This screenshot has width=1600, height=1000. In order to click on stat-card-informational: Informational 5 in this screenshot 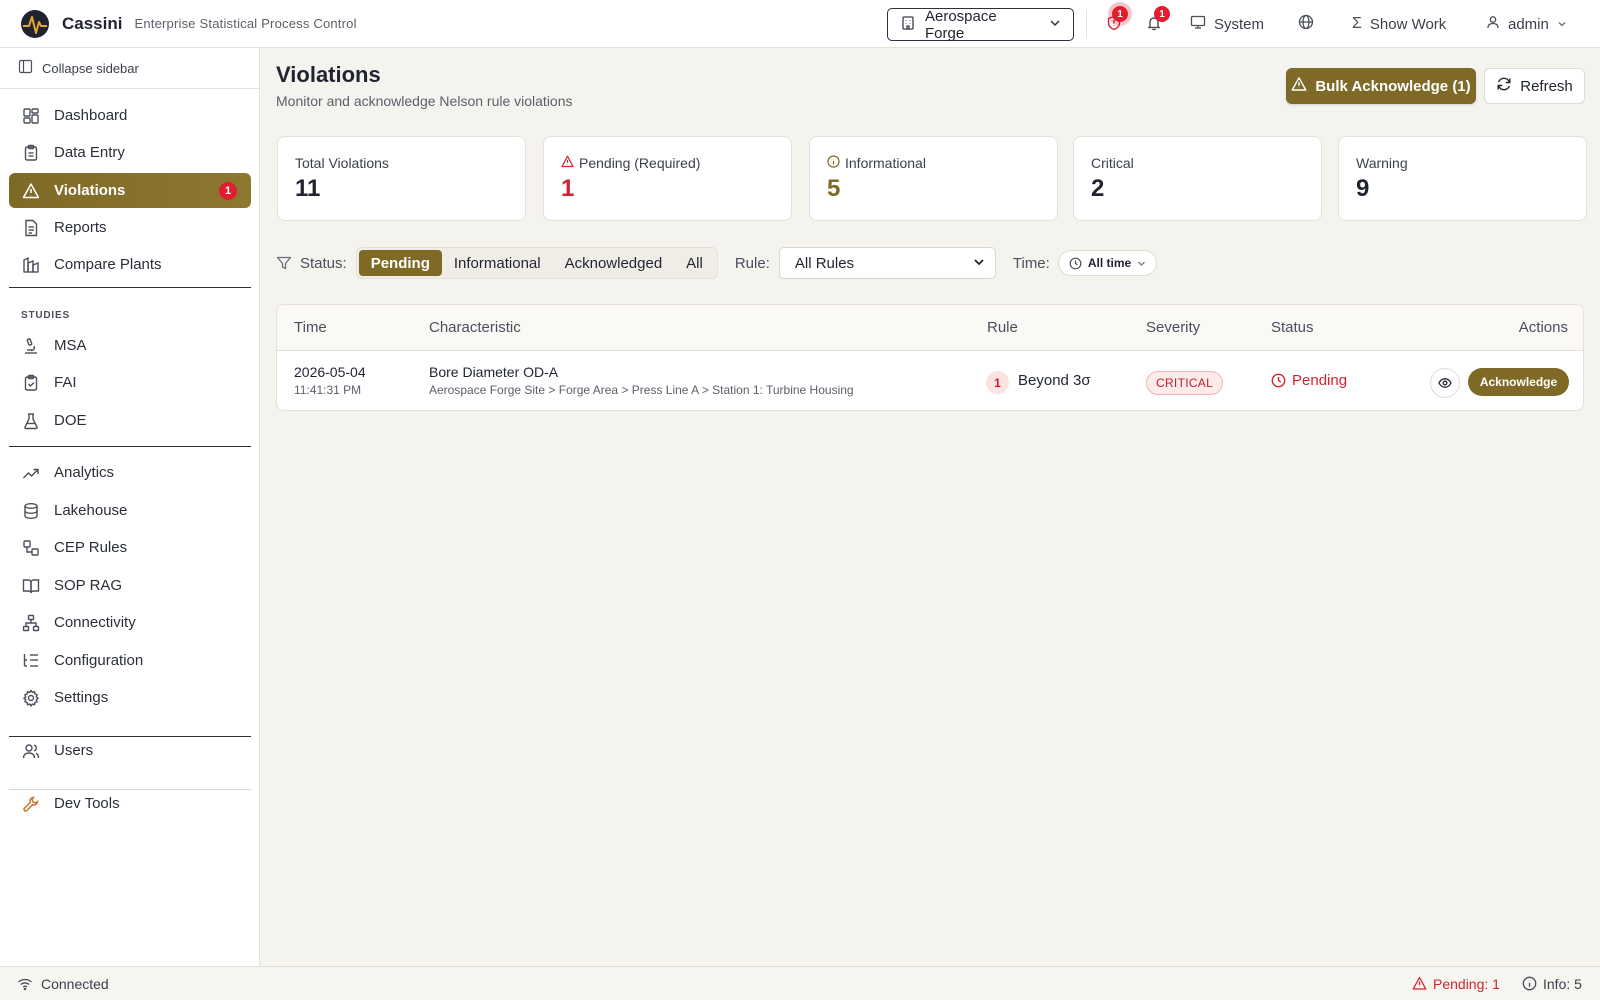, I will do `click(933, 178)`.